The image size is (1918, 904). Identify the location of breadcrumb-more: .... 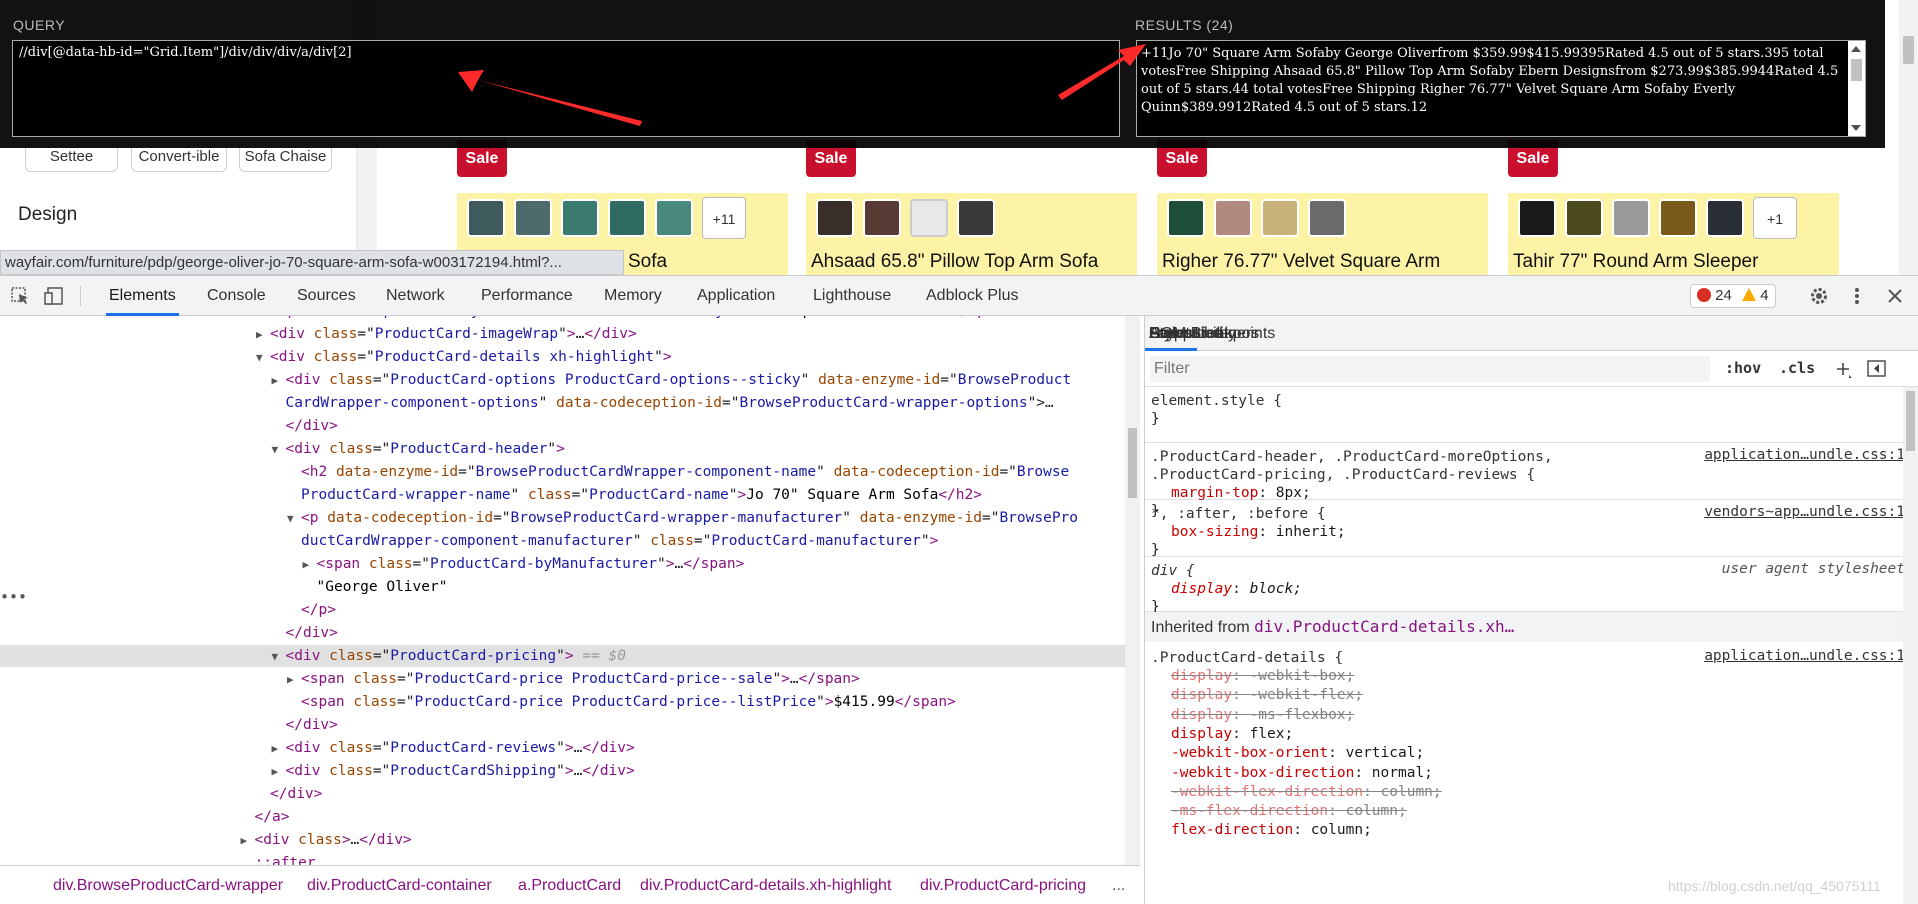
(1118, 886).